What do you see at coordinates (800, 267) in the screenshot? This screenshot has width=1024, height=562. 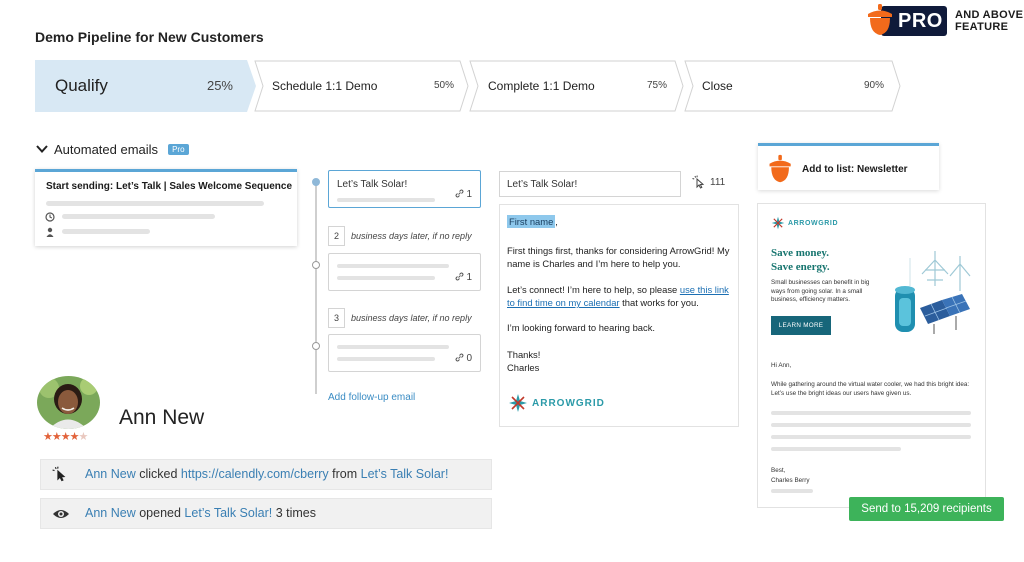 I see `headline-line-2: Save energy.` at bounding box center [800, 267].